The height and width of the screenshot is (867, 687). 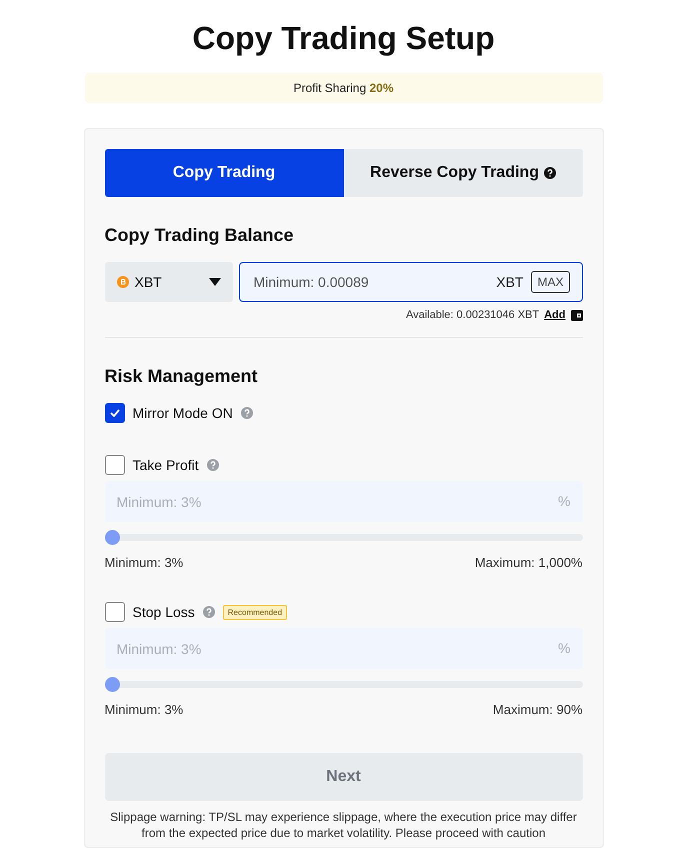 What do you see at coordinates (555, 315) in the screenshot?
I see `add-link: Add` at bounding box center [555, 315].